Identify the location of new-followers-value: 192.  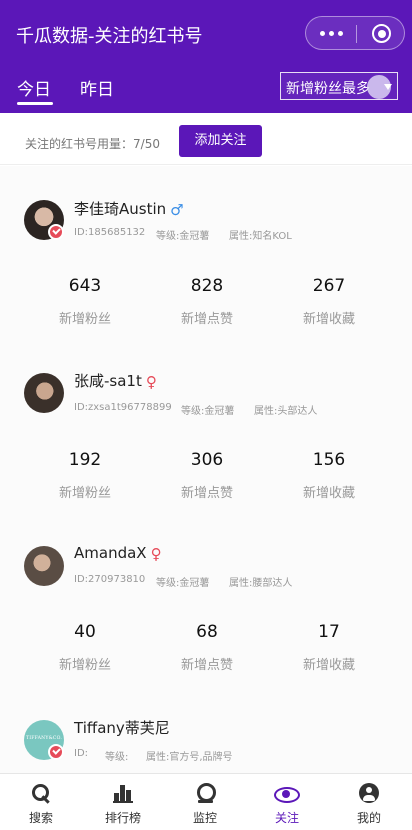
(85, 460).